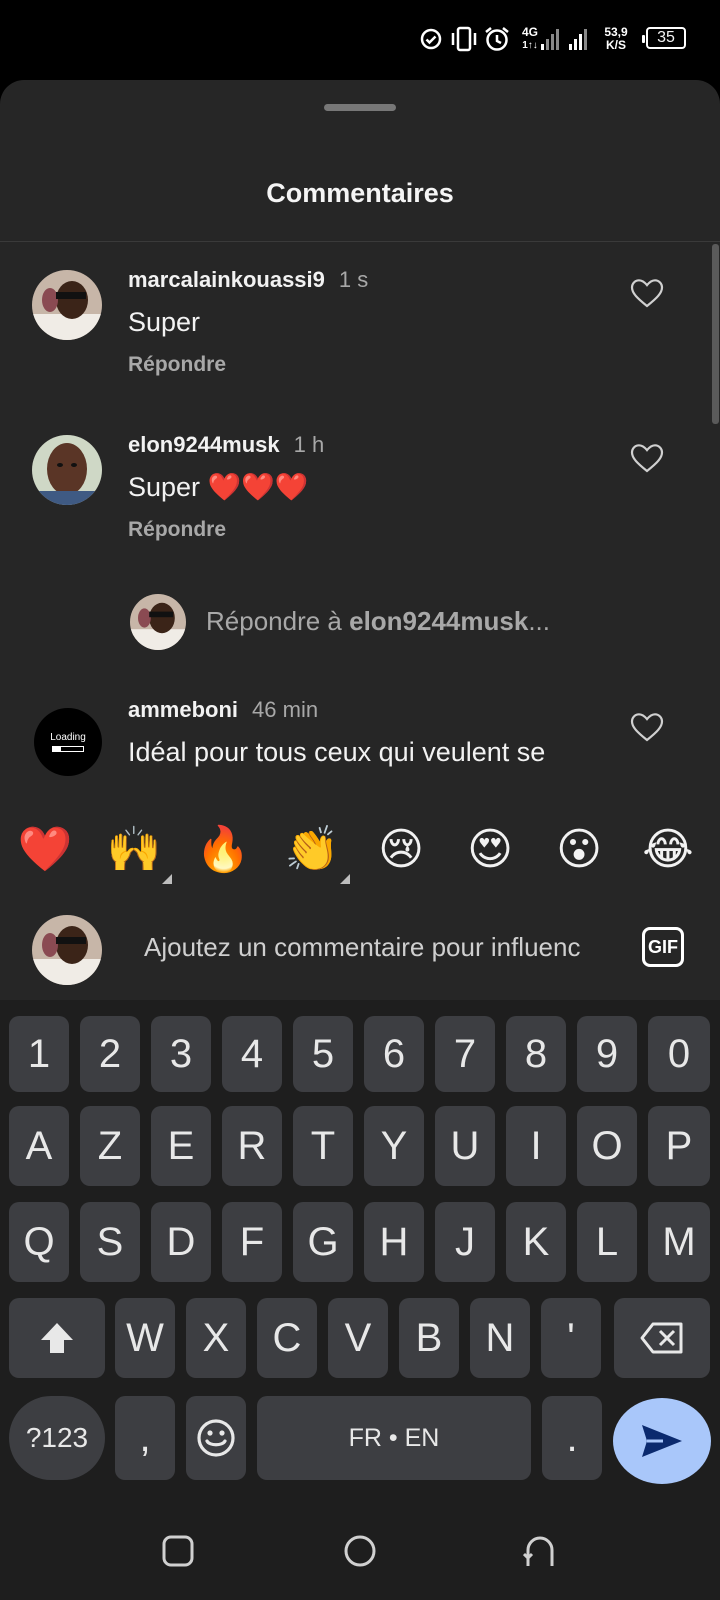  I want to click on key-a: A, so click(39, 1146).